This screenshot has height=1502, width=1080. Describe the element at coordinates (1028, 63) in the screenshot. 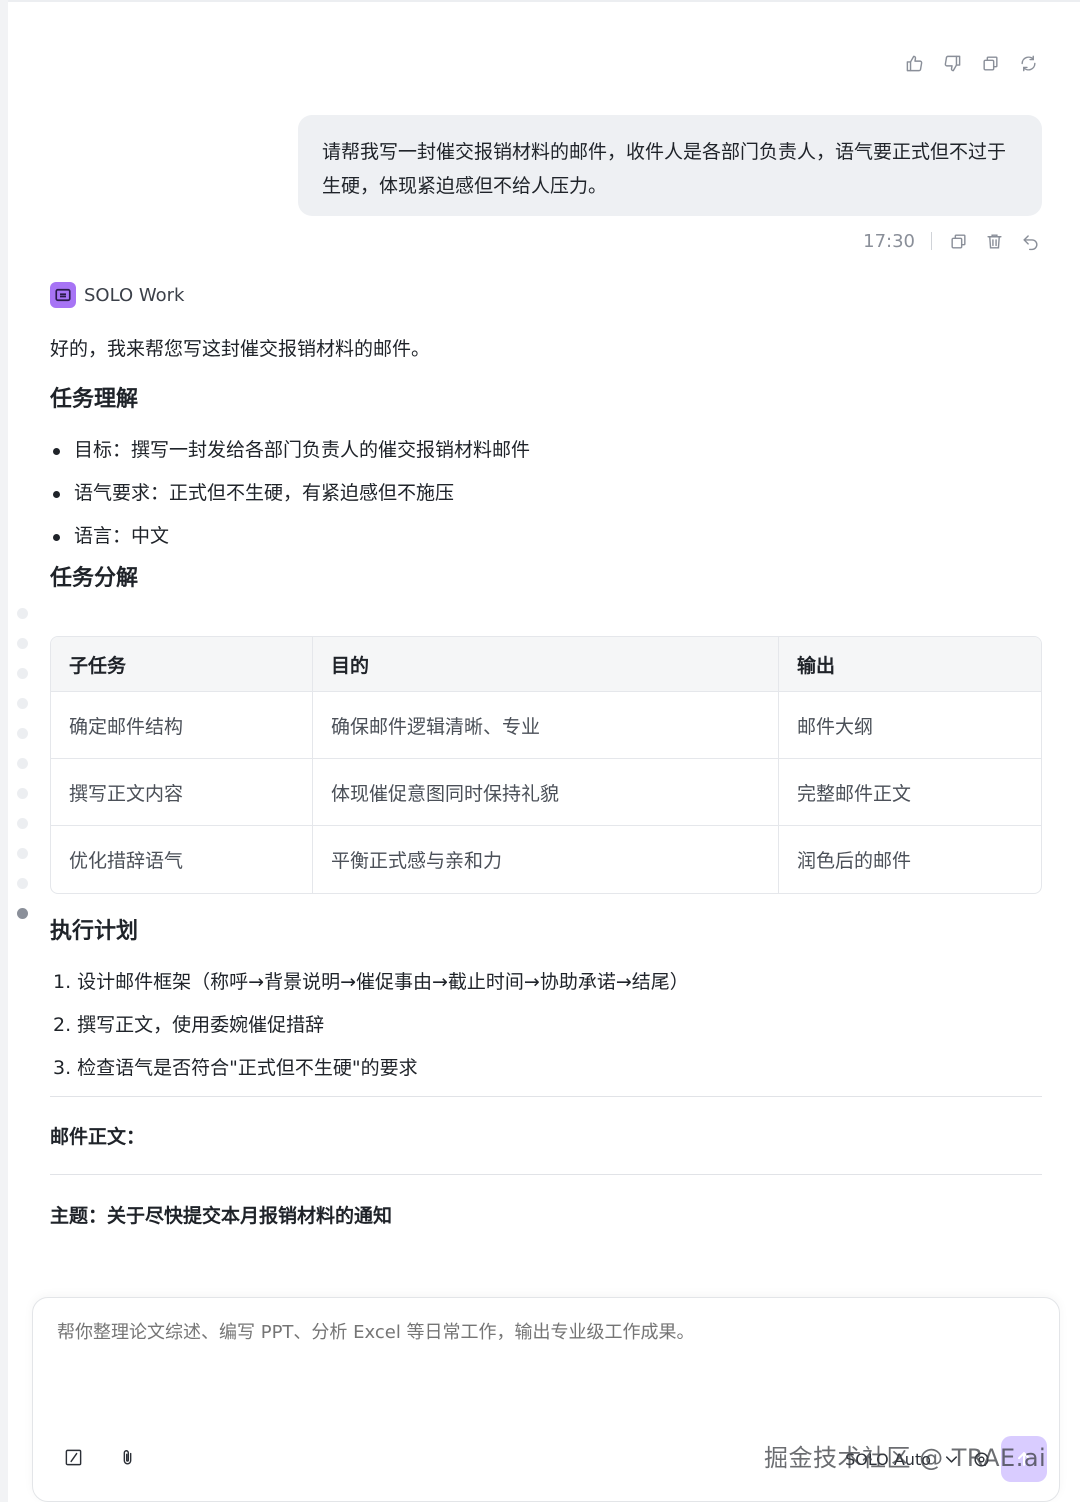

I see `refresh-icon` at that location.